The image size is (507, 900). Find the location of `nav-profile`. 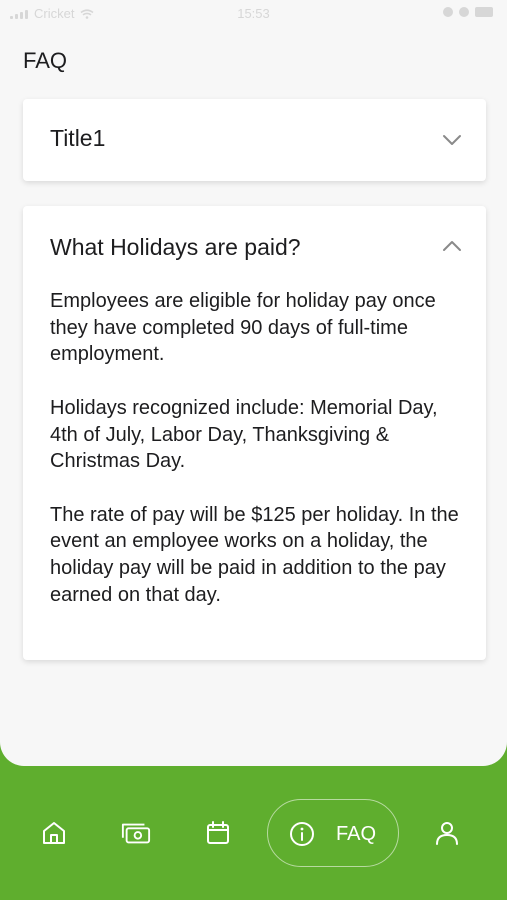

nav-profile is located at coordinates (447, 833).